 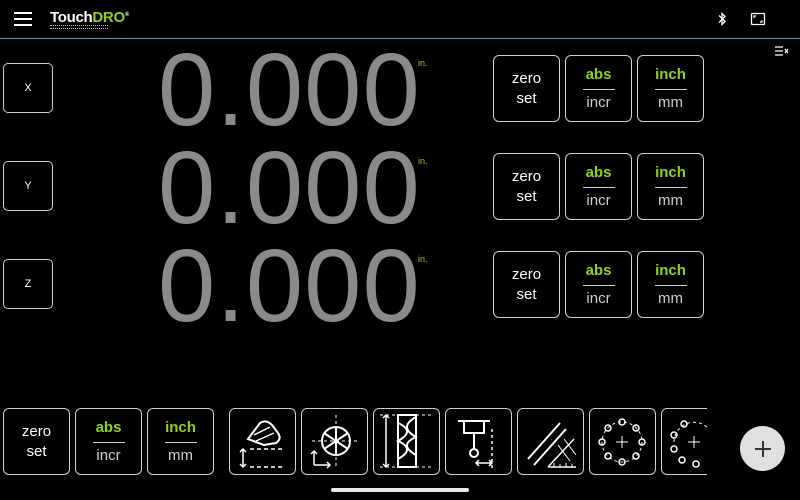 What do you see at coordinates (526, 186) in the screenshot?
I see `axis-y-zero-set-button: zero set` at bounding box center [526, 186].